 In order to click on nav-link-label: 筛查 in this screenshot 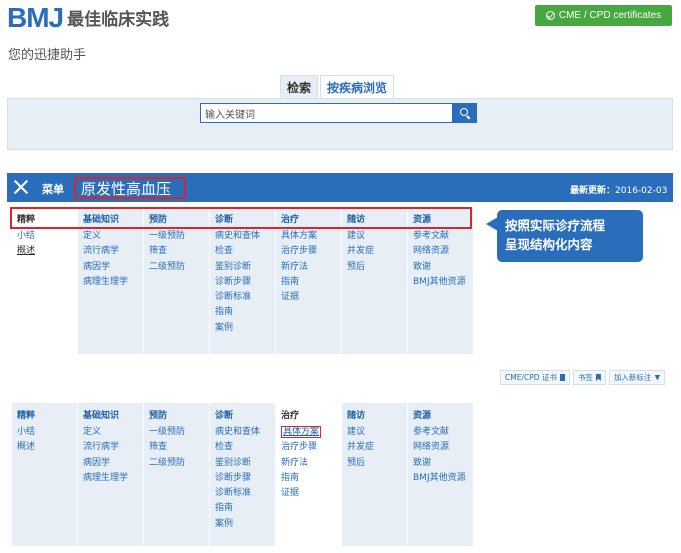, I will do `click(158, 447)`.